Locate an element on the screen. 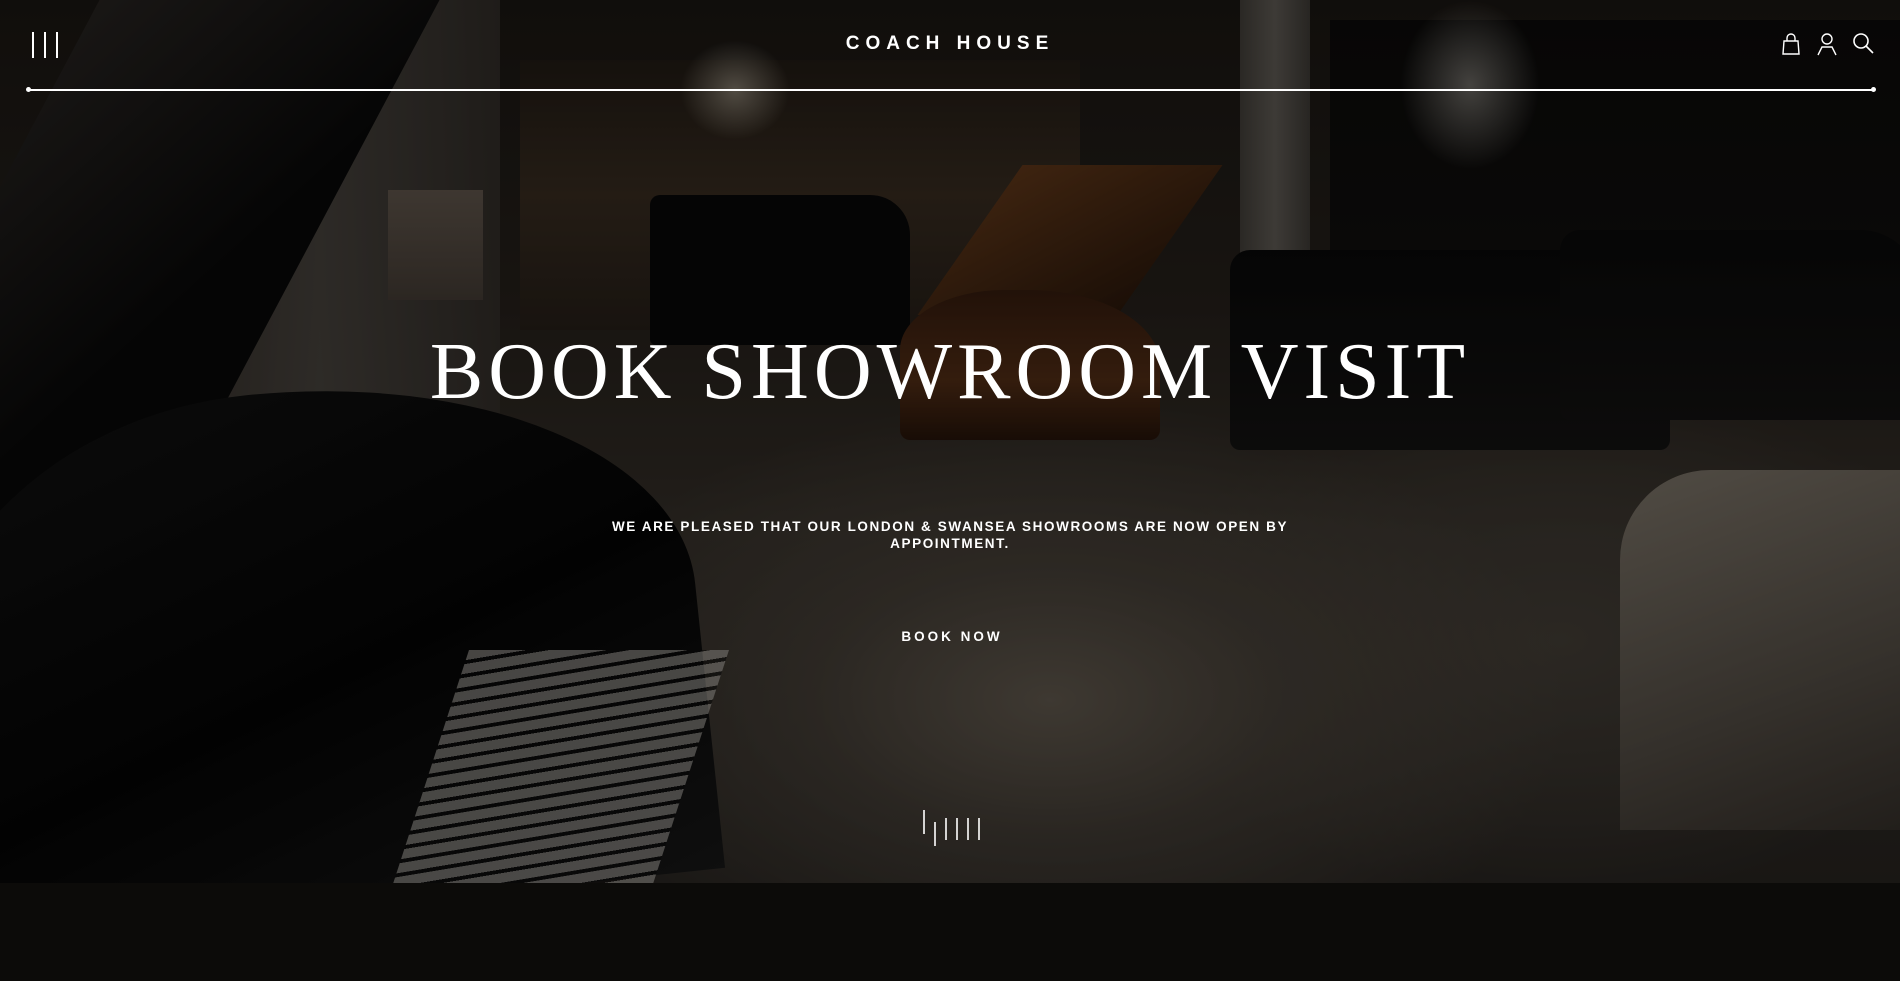 The height and width of the screenshot is (981, 1900). header-icons is located at coordinates (1827, 44).